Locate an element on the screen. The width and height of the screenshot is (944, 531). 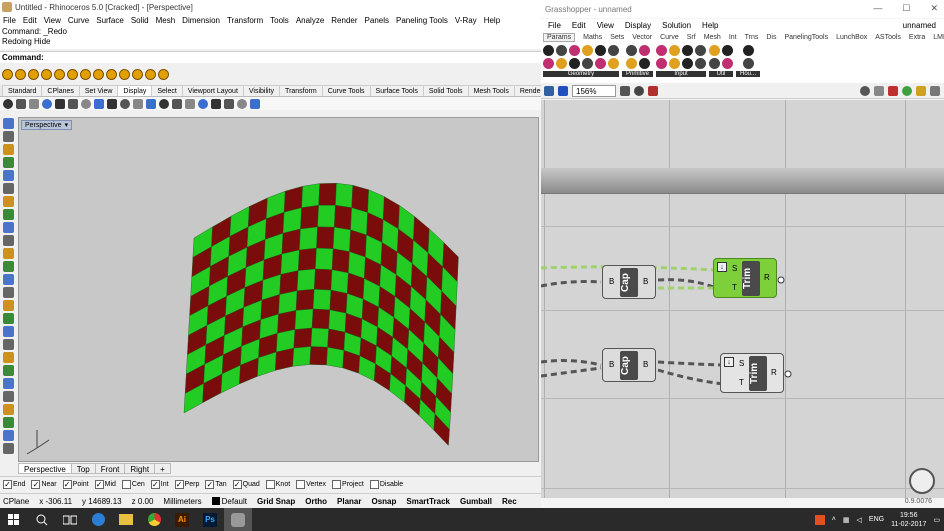
menu-item-dimension: Dimension is located at coordinates (201, 20).